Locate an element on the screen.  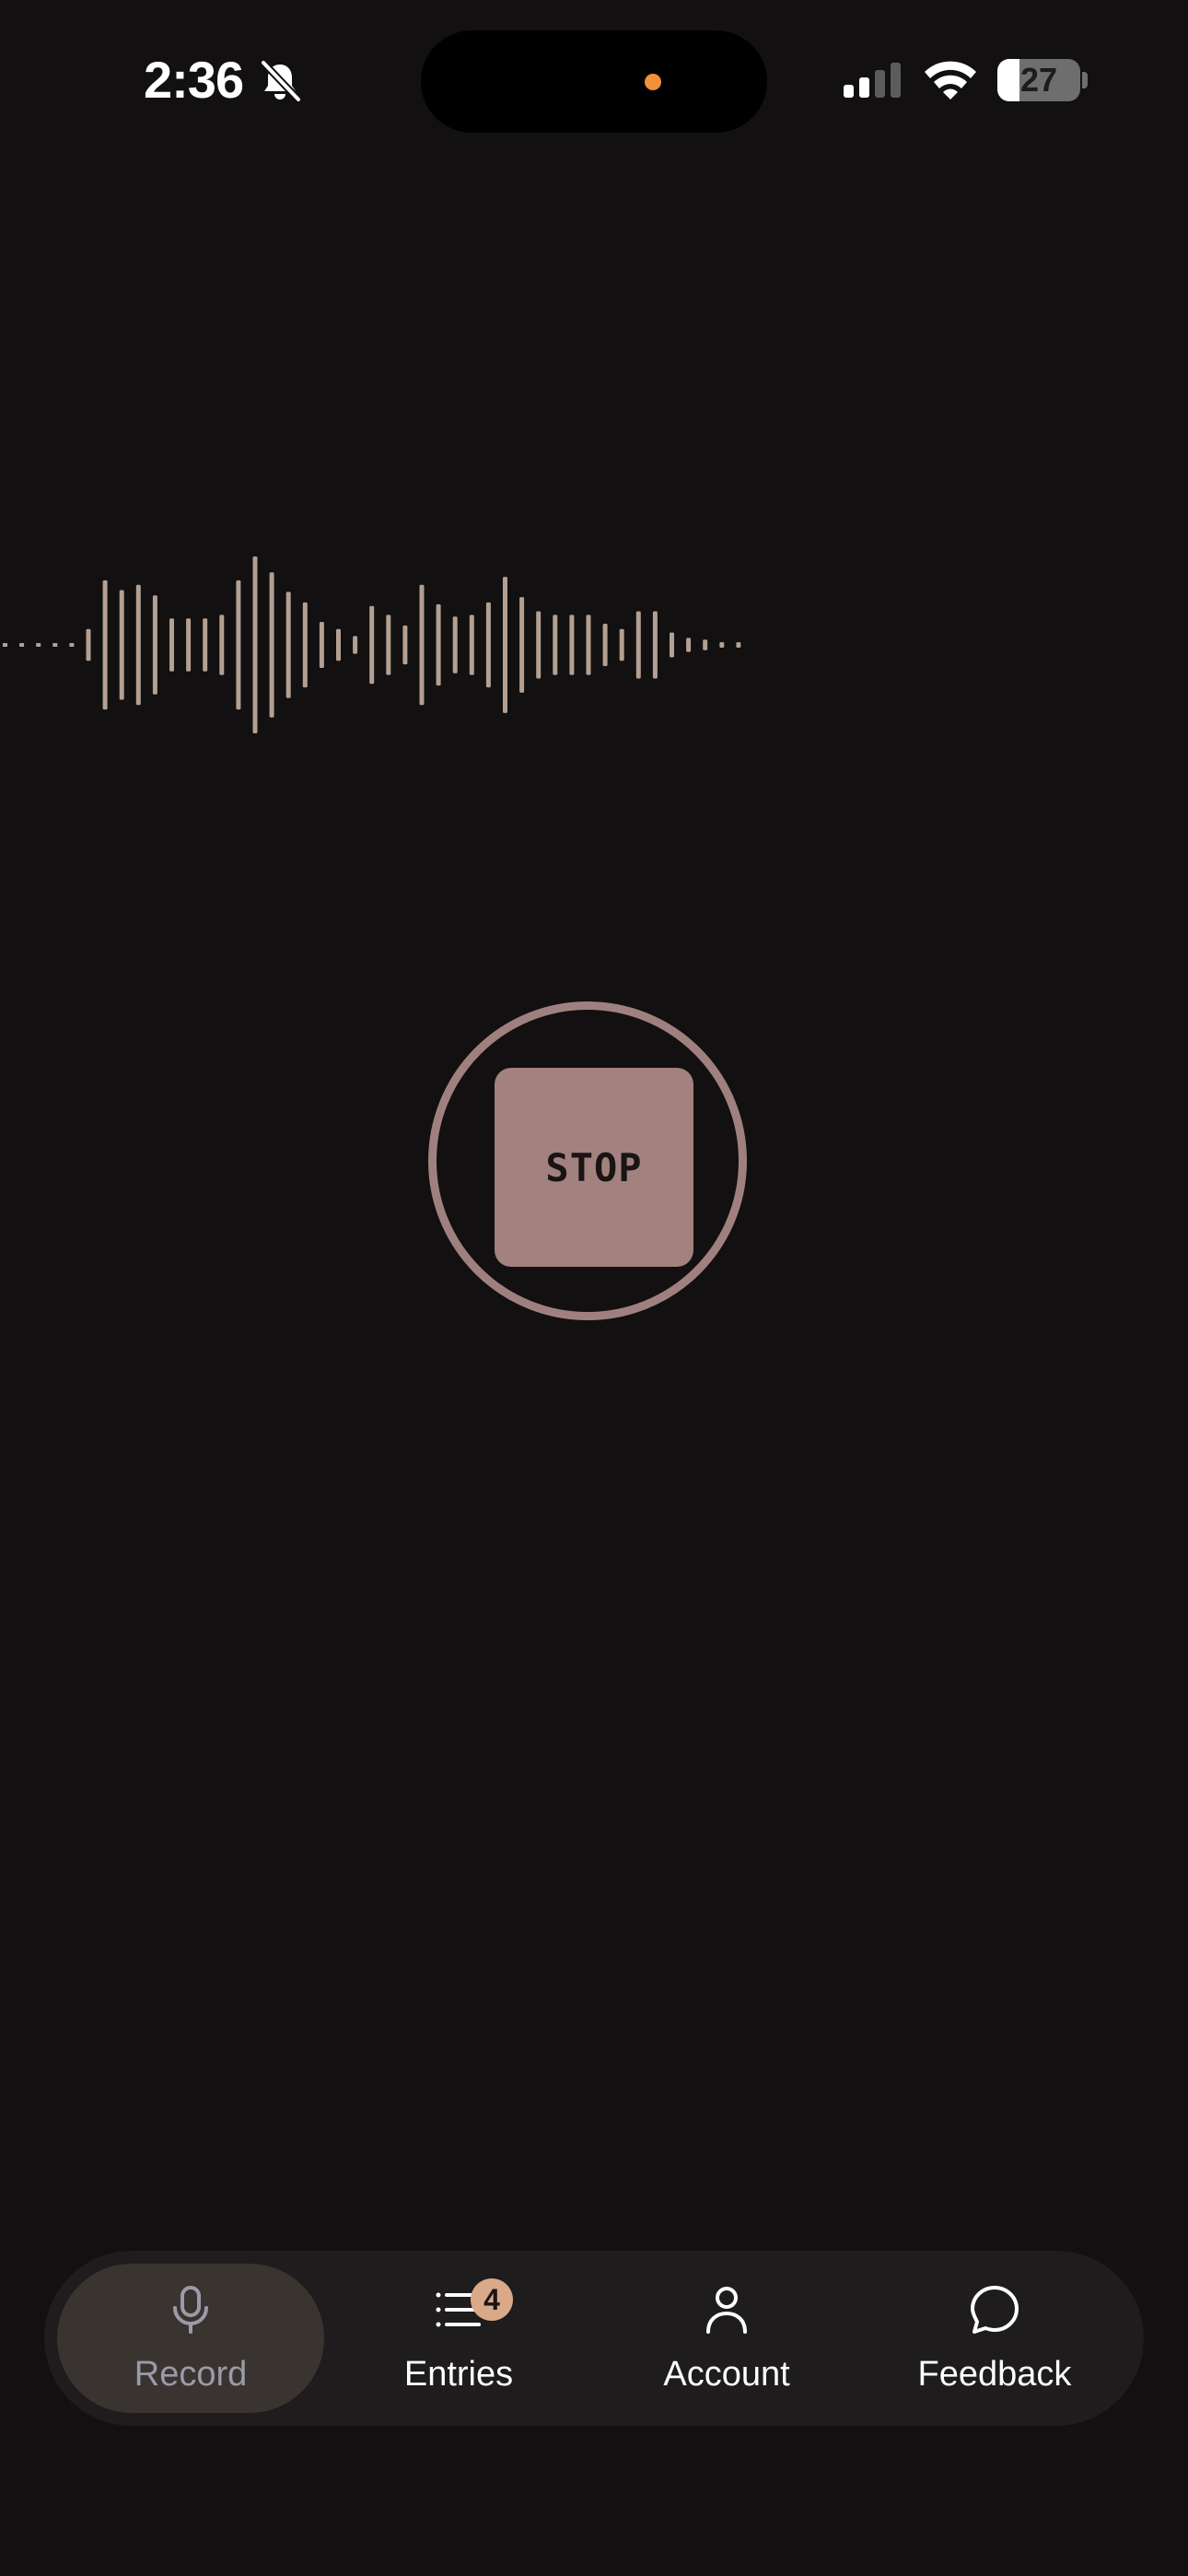
battery-level: 27 is located at coordinates (1038, 80).